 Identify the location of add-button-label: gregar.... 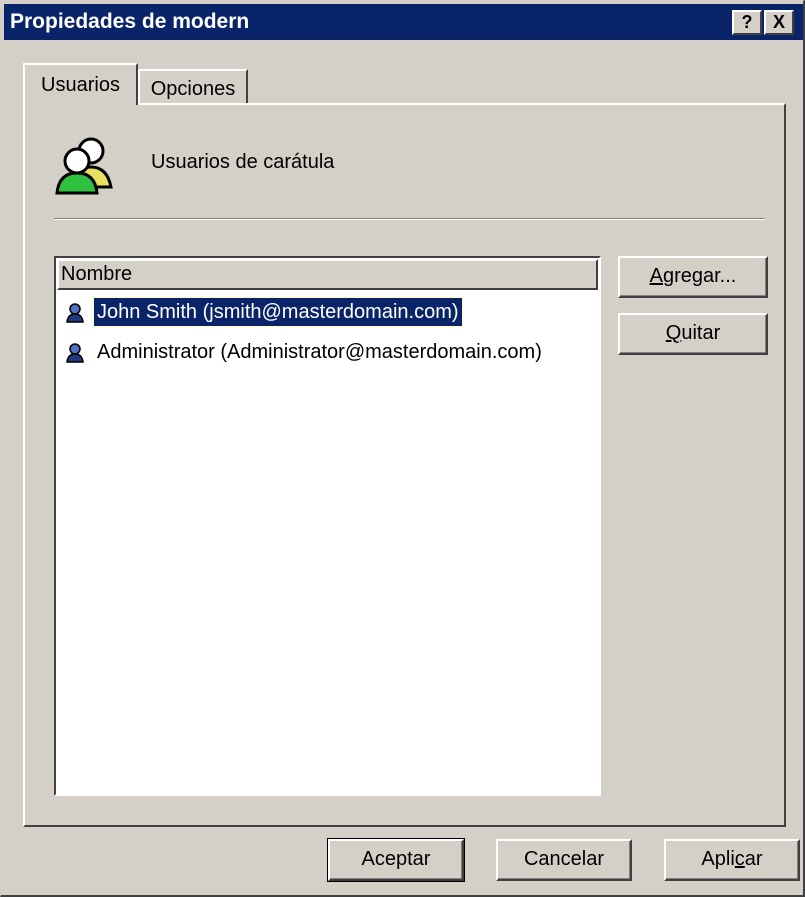
(699, 276).